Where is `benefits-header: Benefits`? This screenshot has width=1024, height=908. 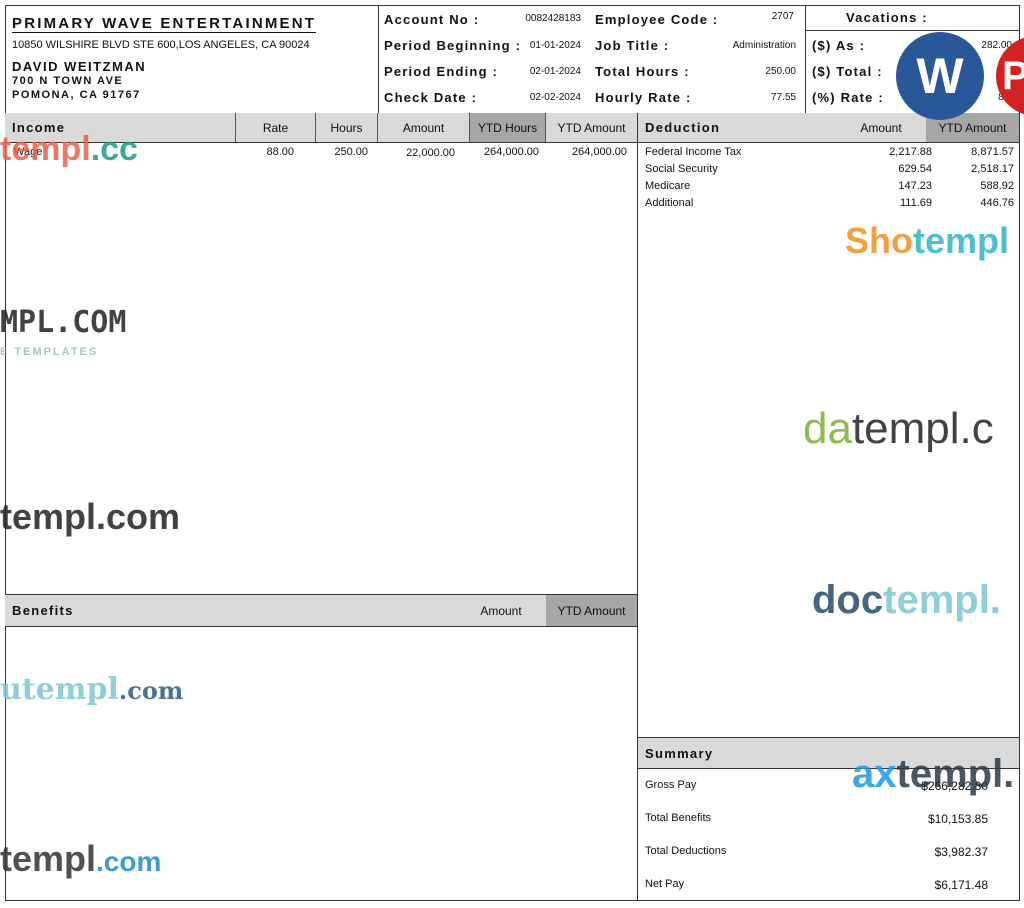 benefits-header: Benefits is located at coordinates (230, 611).